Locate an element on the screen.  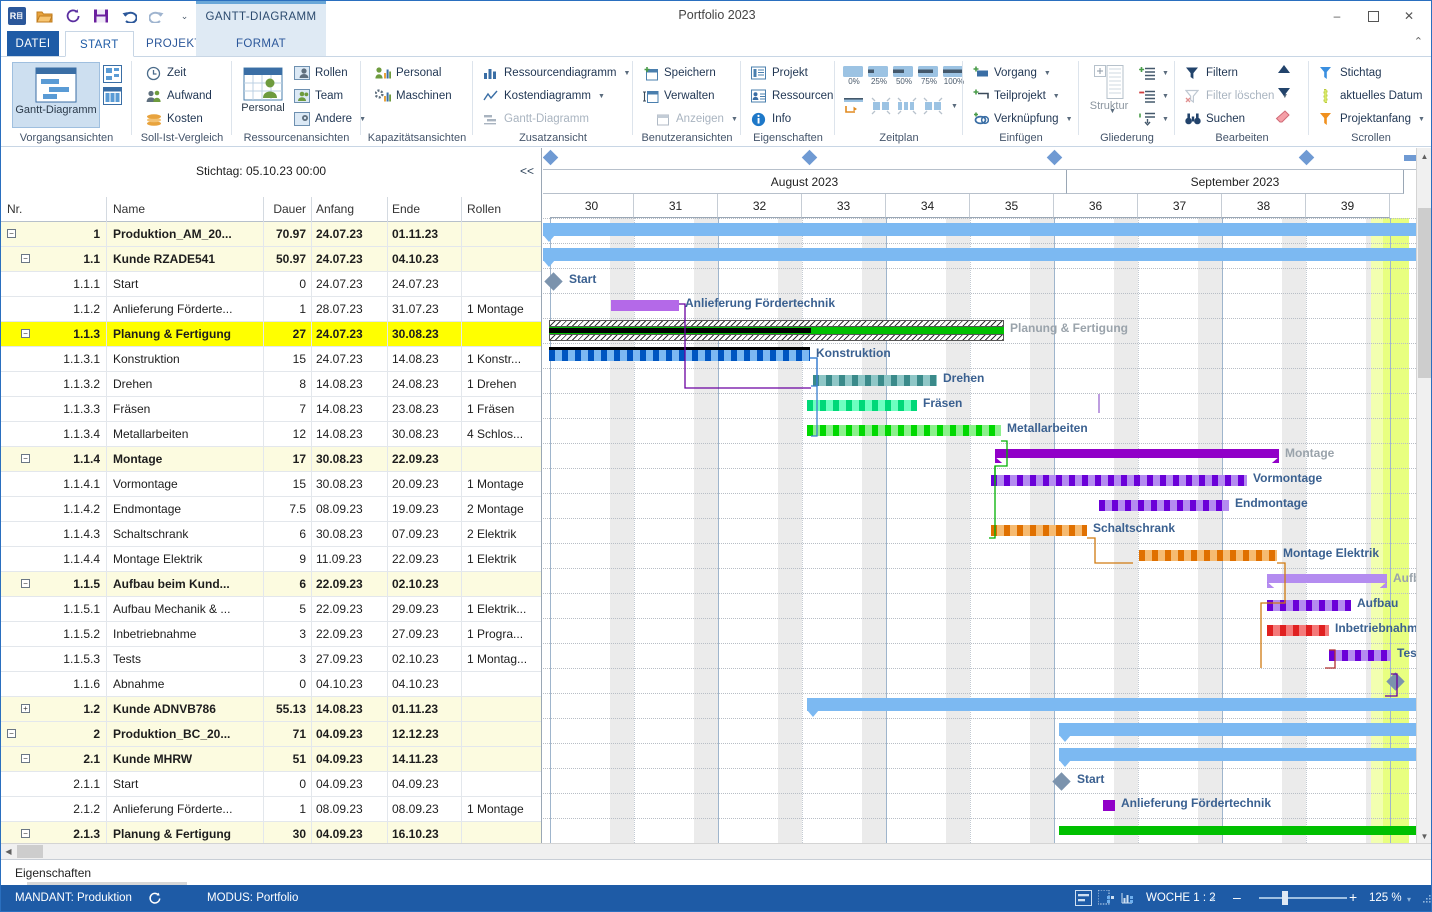
ressourcendiagramm-button: Ressourcendiagramm ▼ is located at coordinates (556, 73).